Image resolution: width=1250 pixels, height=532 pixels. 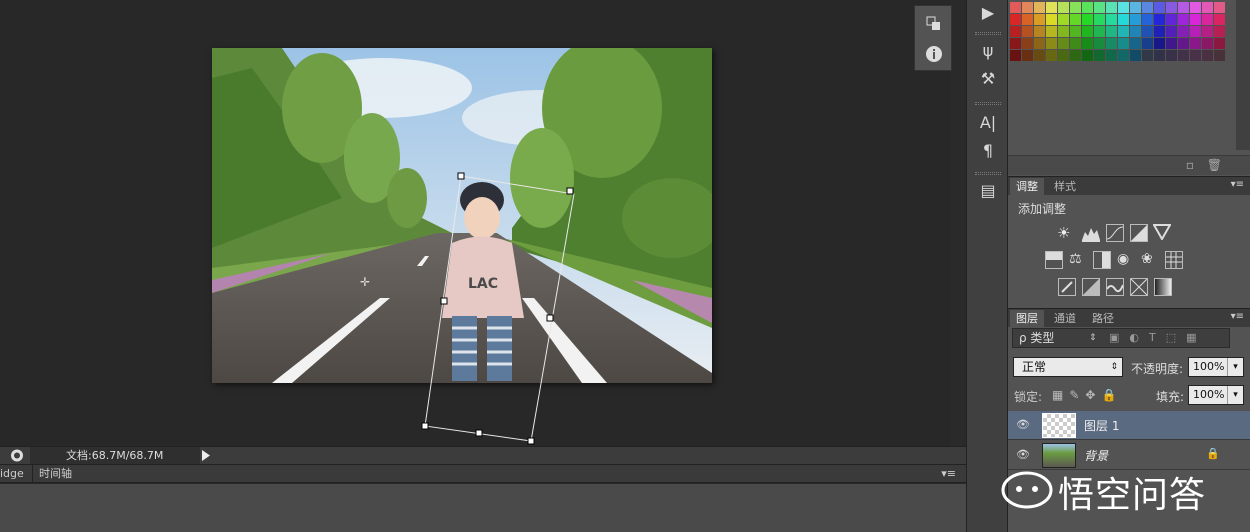 I want to click on tab-channels: 通道, so click(x=1065, y=319).